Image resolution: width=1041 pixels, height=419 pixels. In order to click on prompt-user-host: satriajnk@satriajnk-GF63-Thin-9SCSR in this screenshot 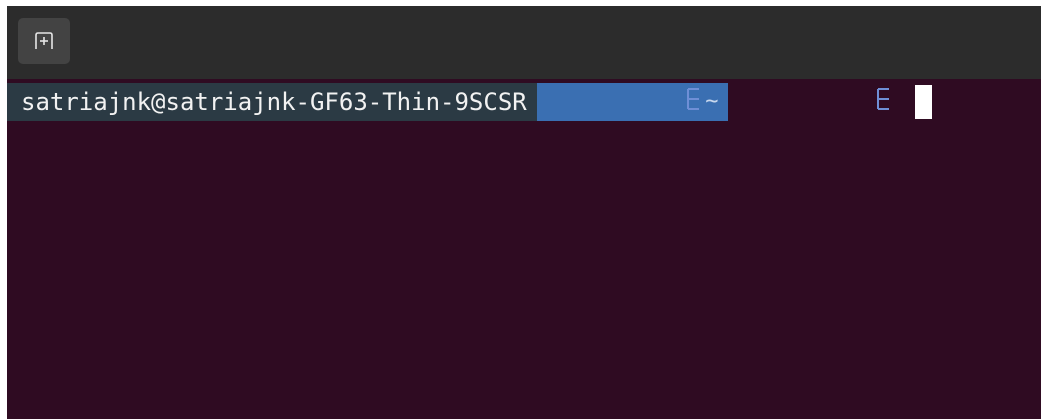, I will do `click(272, 102)`.